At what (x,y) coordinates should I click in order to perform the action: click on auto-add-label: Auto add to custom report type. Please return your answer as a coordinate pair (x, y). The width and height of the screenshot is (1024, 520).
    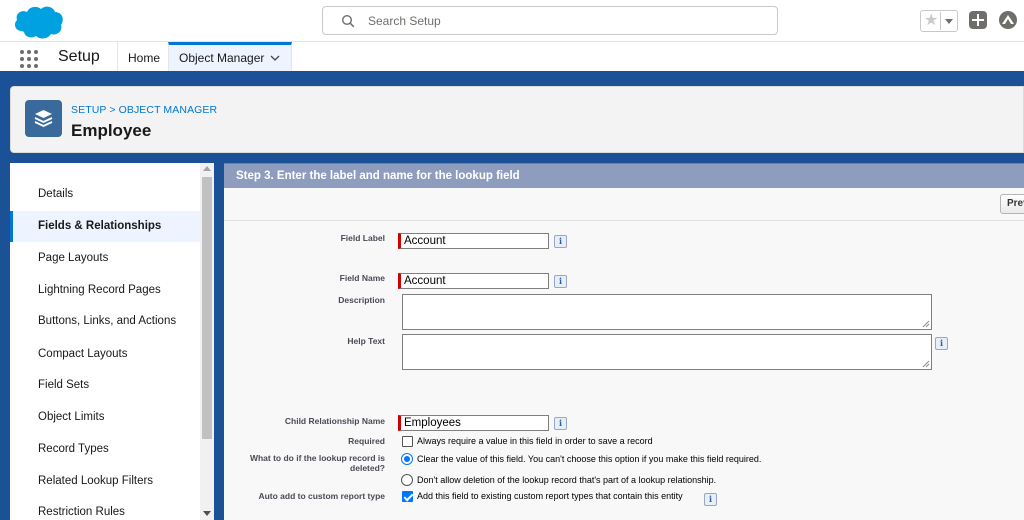
    Looking at the image, I should click on (321, 496).